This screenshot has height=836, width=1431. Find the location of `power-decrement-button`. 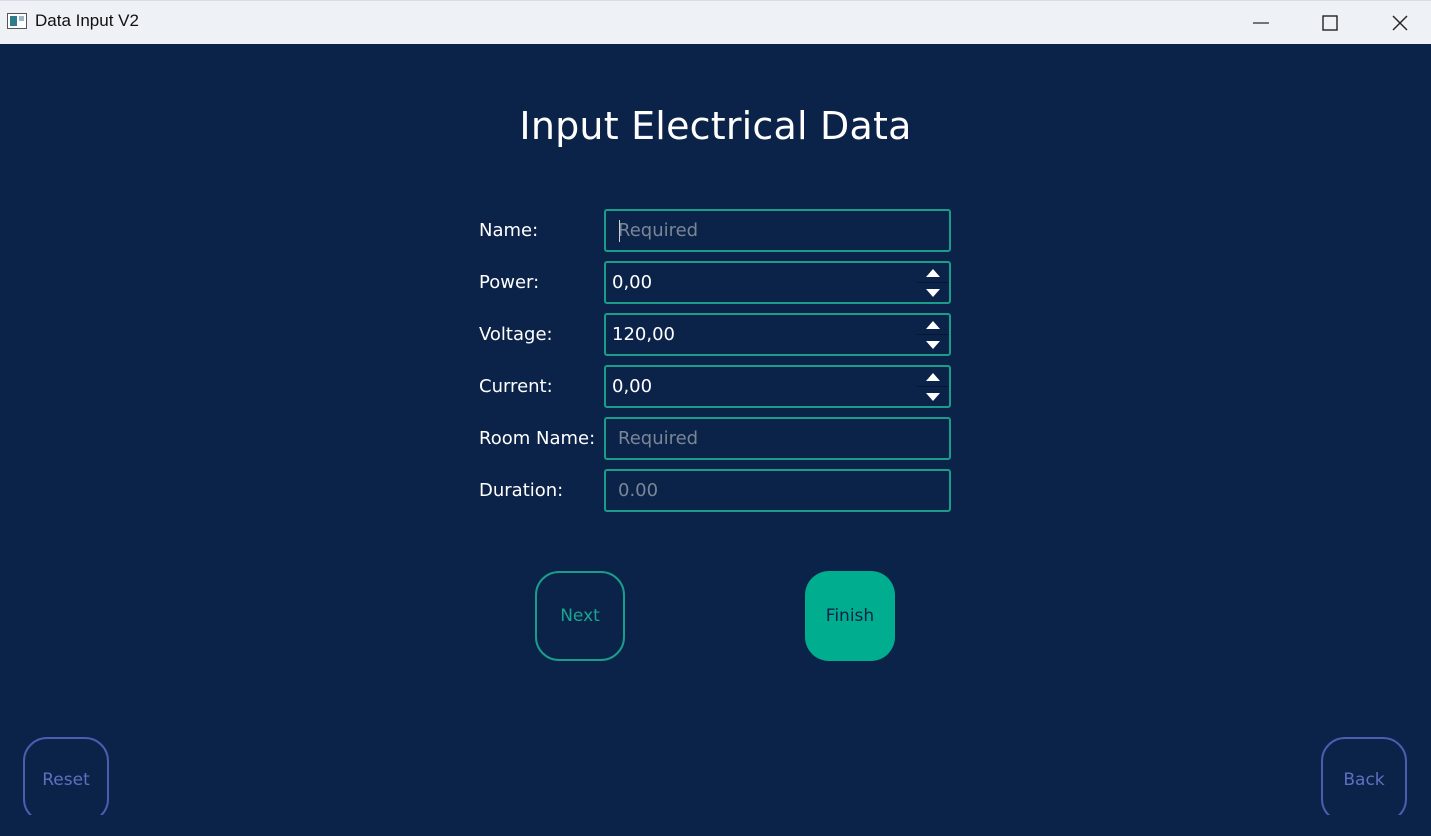

power-decrement-button is located at coordinates (933, 292).